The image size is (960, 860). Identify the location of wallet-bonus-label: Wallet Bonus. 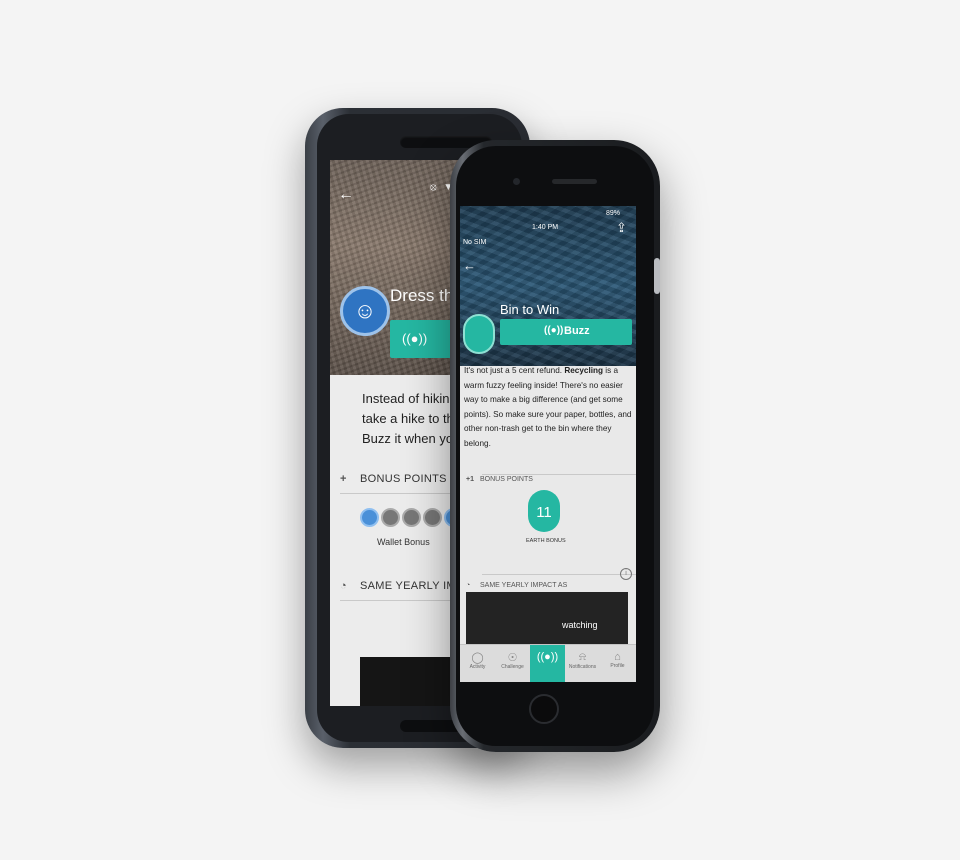
(403, 542).